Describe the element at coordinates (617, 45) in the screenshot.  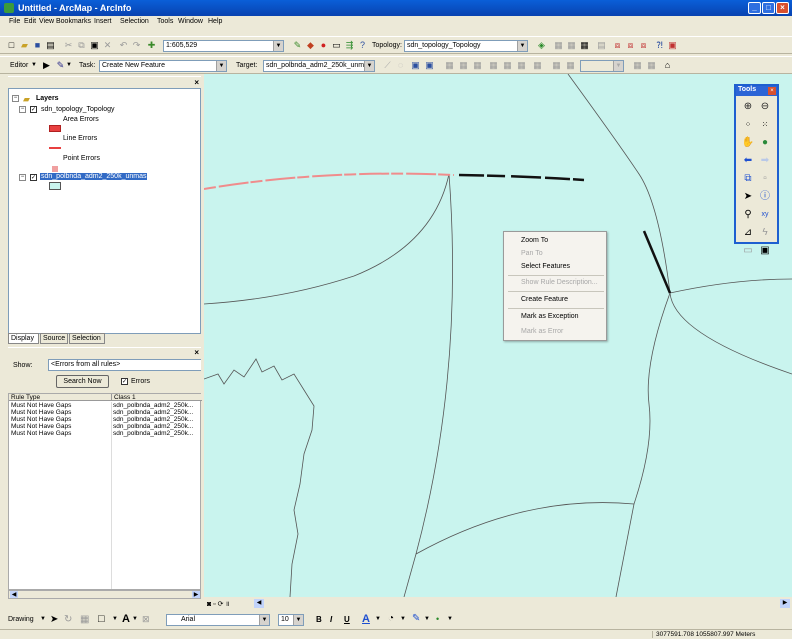
I see `error-inspector-icon: ⧈` at that location.